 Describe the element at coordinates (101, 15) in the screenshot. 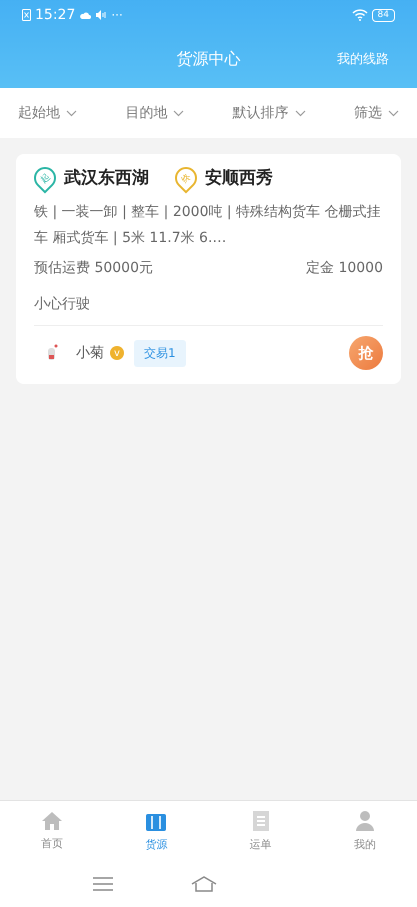

I see `speaker-icon` at that location.